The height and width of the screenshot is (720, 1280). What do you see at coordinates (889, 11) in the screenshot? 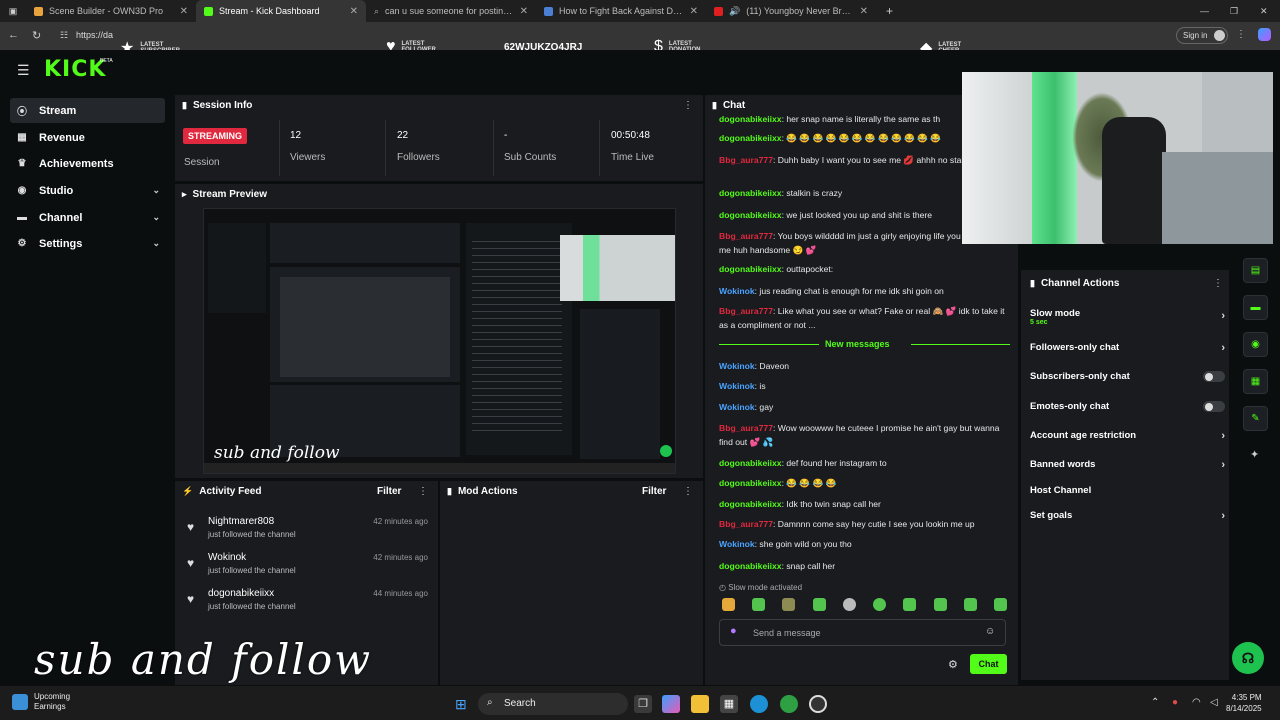
I see `new-tab-button: +` at bounding box center [889, 11].